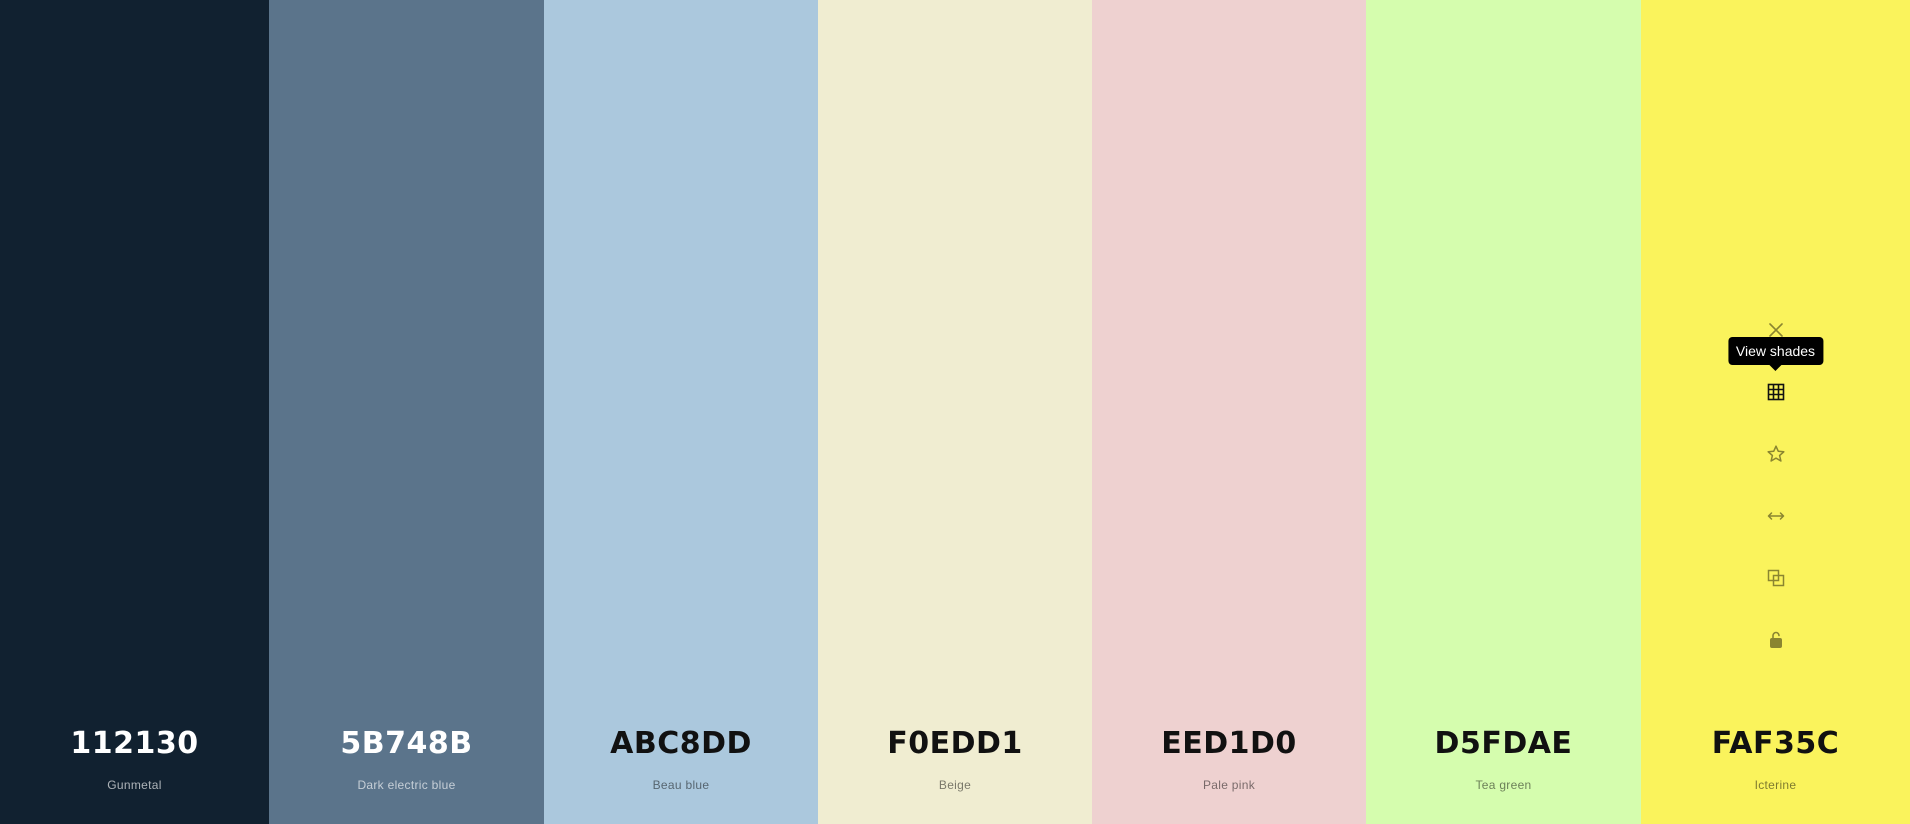 This screenshot has height=824, width=1910. I want to click on color-hex: FAF35C, so click(1775, 744).